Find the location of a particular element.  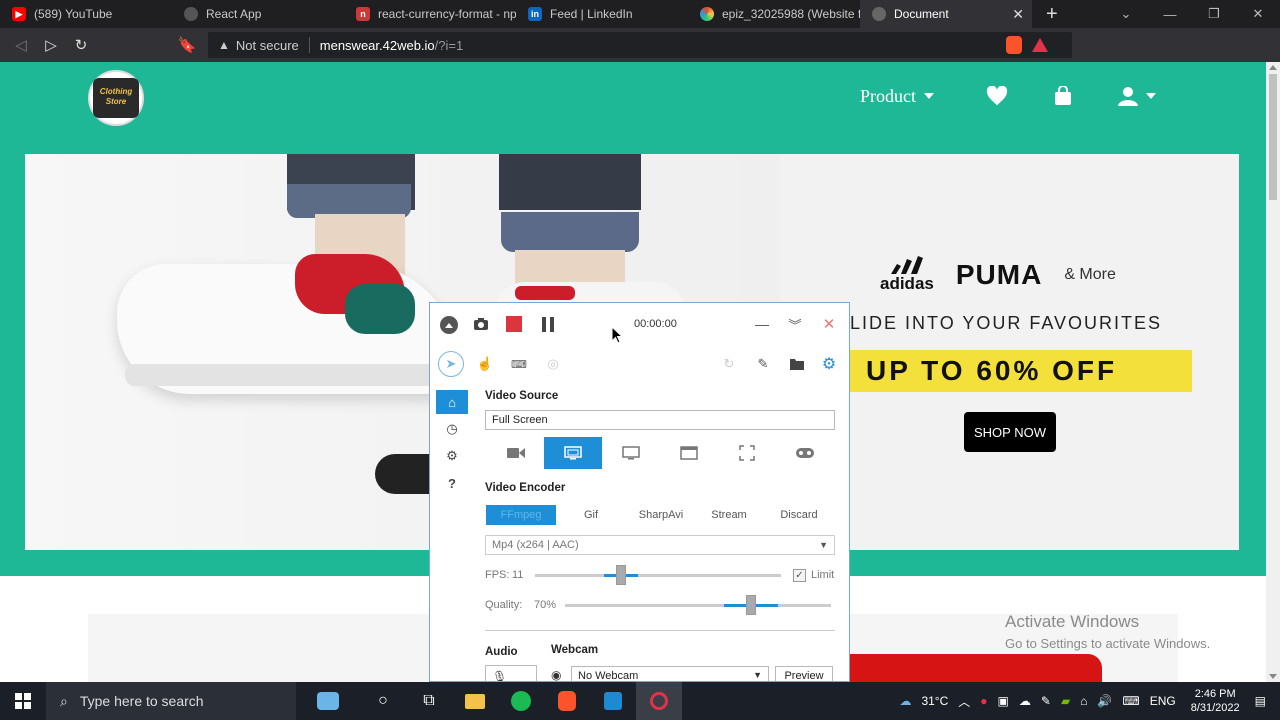

tab-linkedin: in Feed | LinkedIn is located at coordinates (602, 14).